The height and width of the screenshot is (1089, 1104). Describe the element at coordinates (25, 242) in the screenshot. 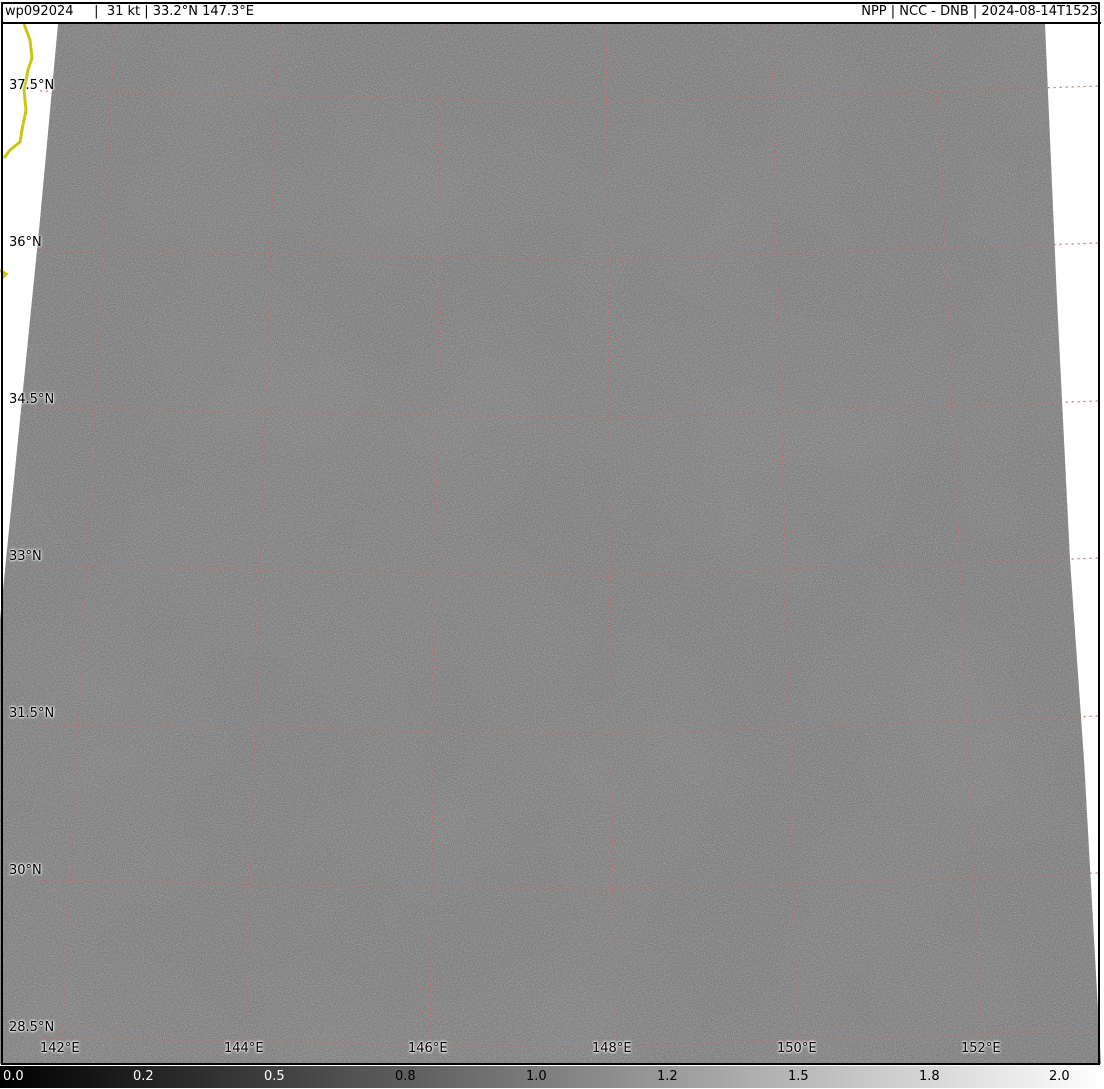

I see `lat-label-36: 36°N` at that location.